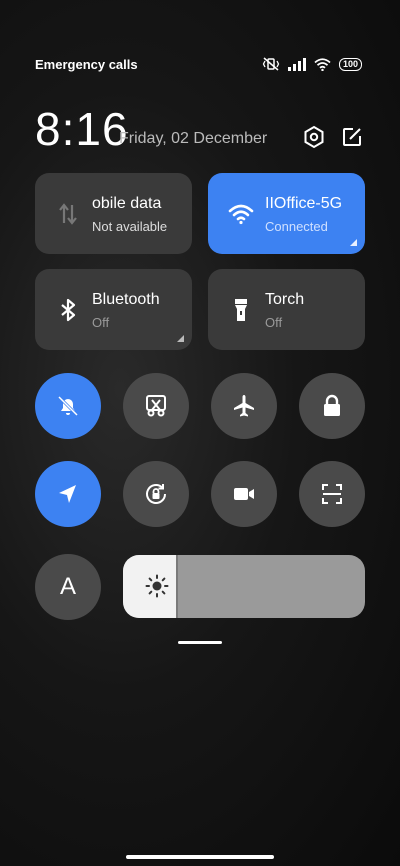  What do you see at coordinates (350, 64) in the screenshot?
I see `battery-icon: 100` at bounding box center [350, 64].